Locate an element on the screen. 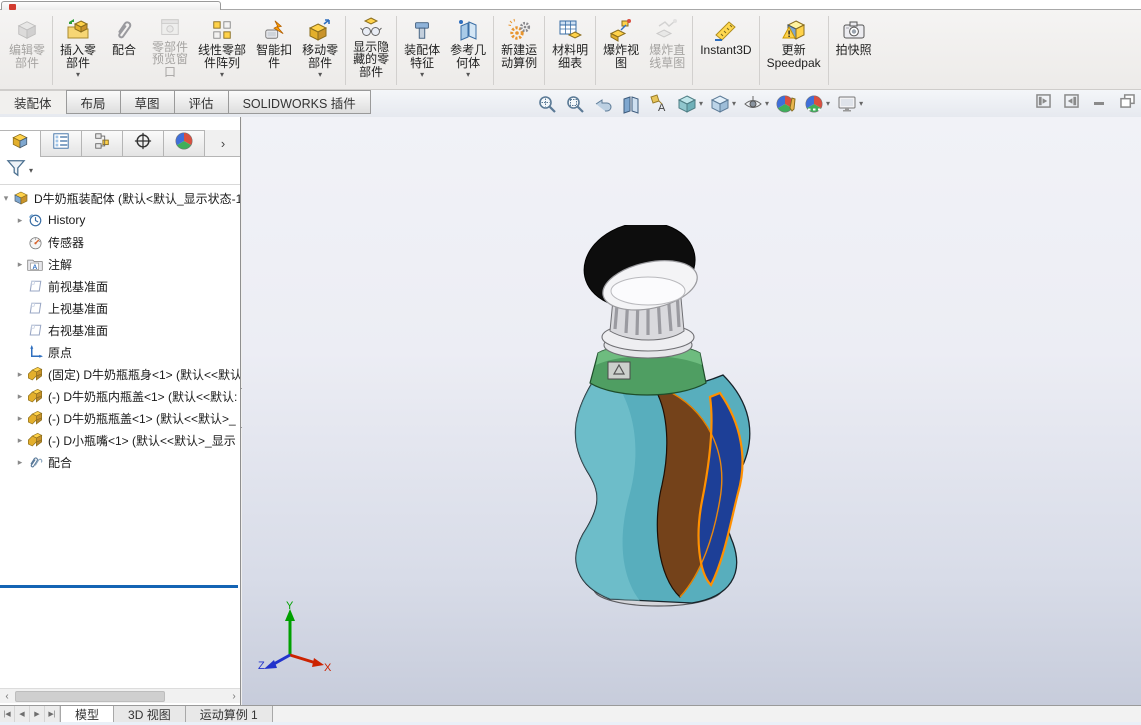 The height and width of the screenshot is (725, 1141). ribbon-button-label: 何体 is located at coordinates (468, 62).